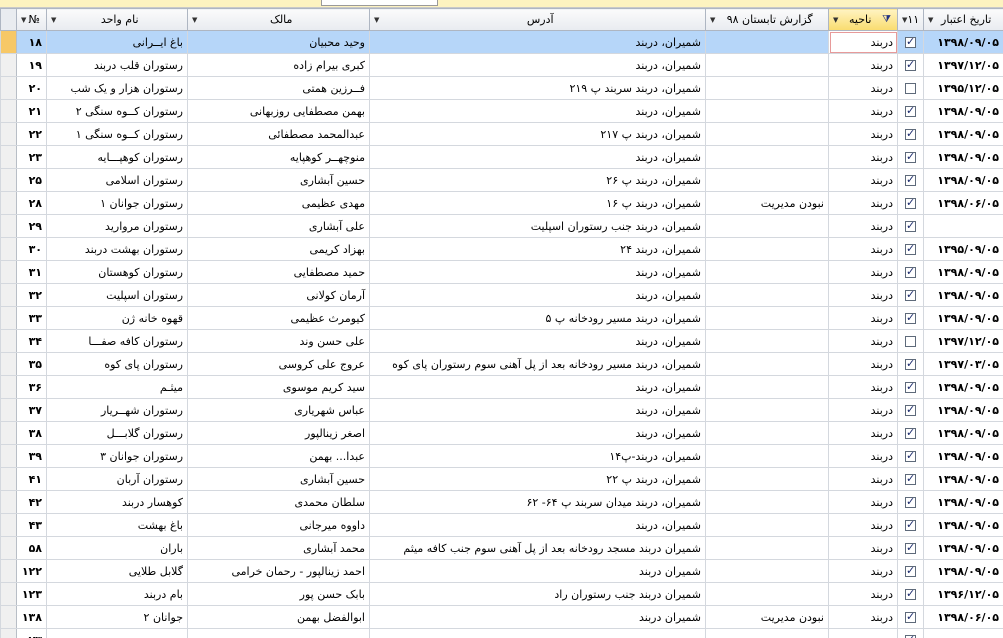 The height and width of the screenshot is (638, 1003). I want to click on cell-unit-name: رستوران مروارید, so click(117, 226).